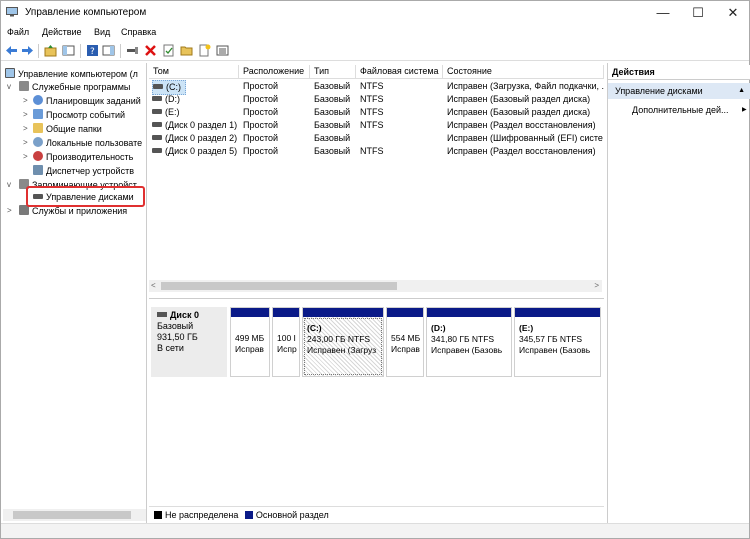 Image resolution: width=750 pixels, height=539 pixels. I want to click on maximize-button: ☐, so click(698, 13).